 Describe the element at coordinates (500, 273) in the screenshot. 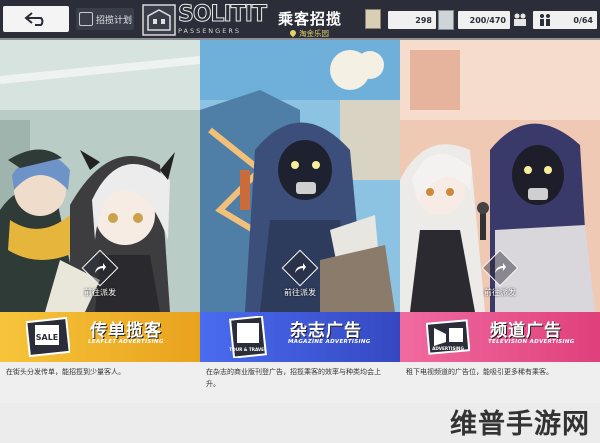

I see `television-dispatch-button: 前往派发` at that location.